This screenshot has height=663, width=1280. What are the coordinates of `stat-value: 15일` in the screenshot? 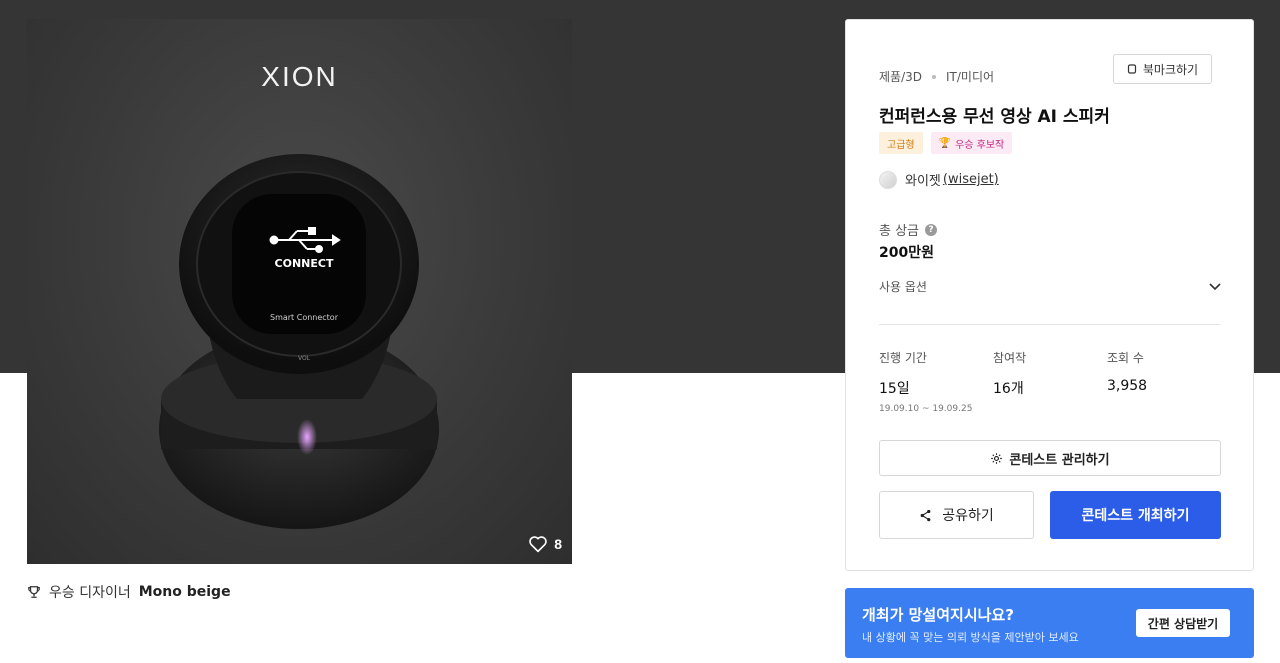 It's located at (894, 389).